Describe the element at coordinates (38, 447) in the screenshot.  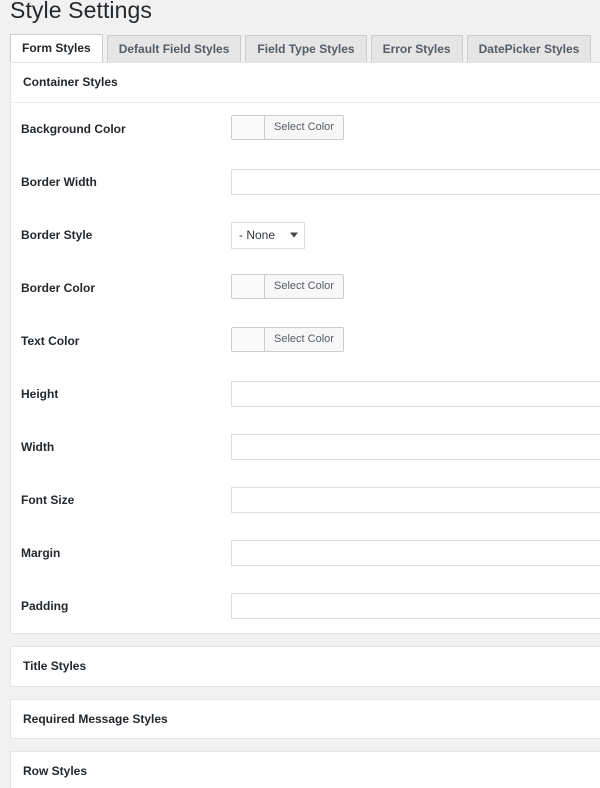
I see `field-label-width: Width` at that location.